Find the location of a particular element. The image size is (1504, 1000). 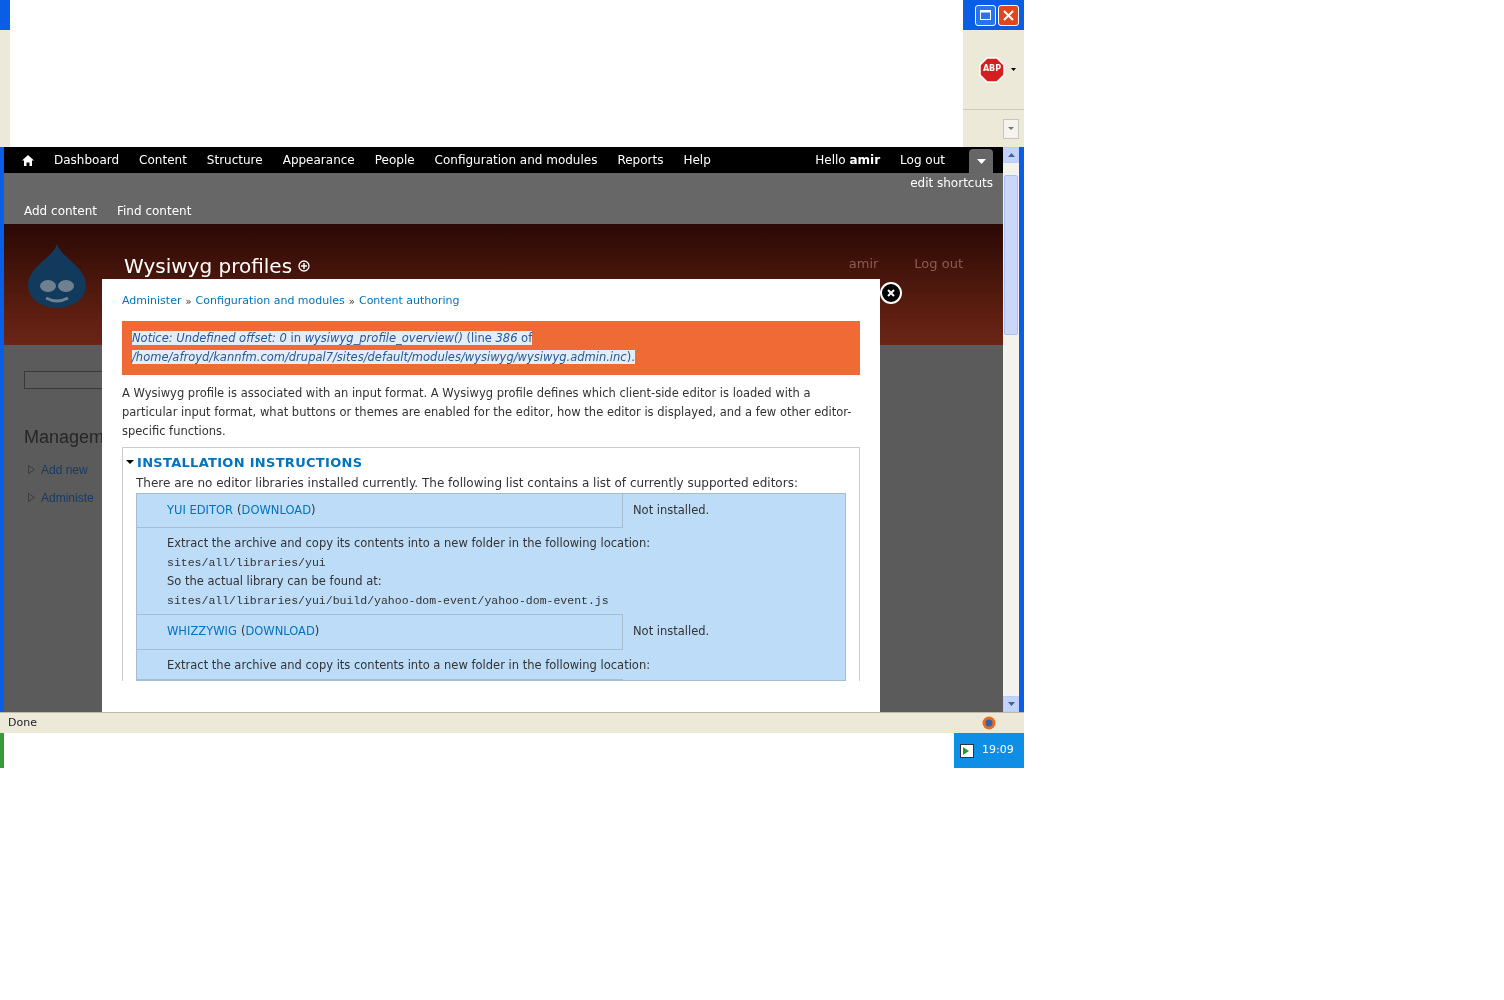

shortcuts-toggle-button is located at coordinates (981, 161).